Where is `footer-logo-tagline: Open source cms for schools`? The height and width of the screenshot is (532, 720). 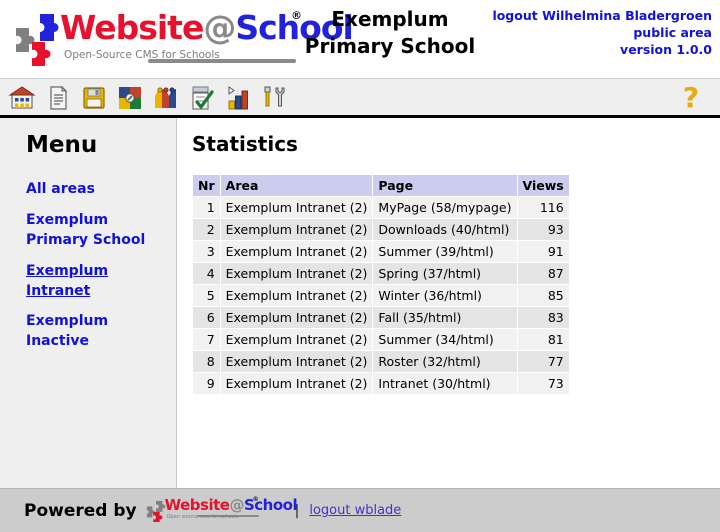
footer-logo-tagline: Open source cms for schools is located at coordinates (202, 516).